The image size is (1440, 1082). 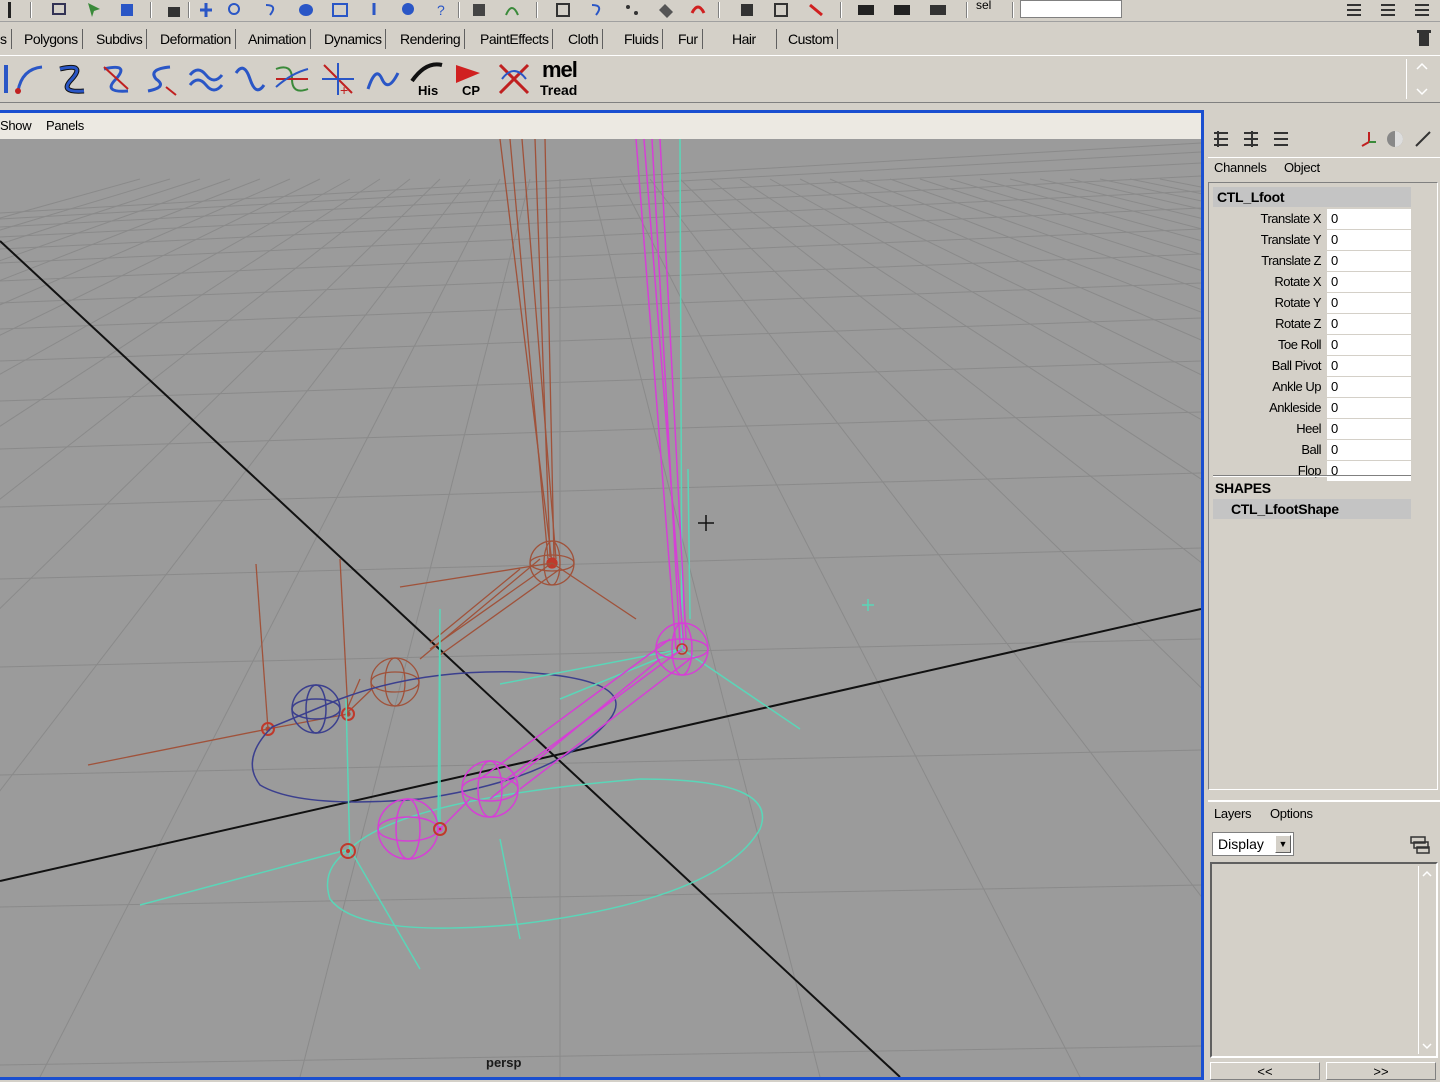 What do you see at coordinates (30, 79) in the screenshot?
I see `ik-spline-icon` at bounding box center [30, 79].